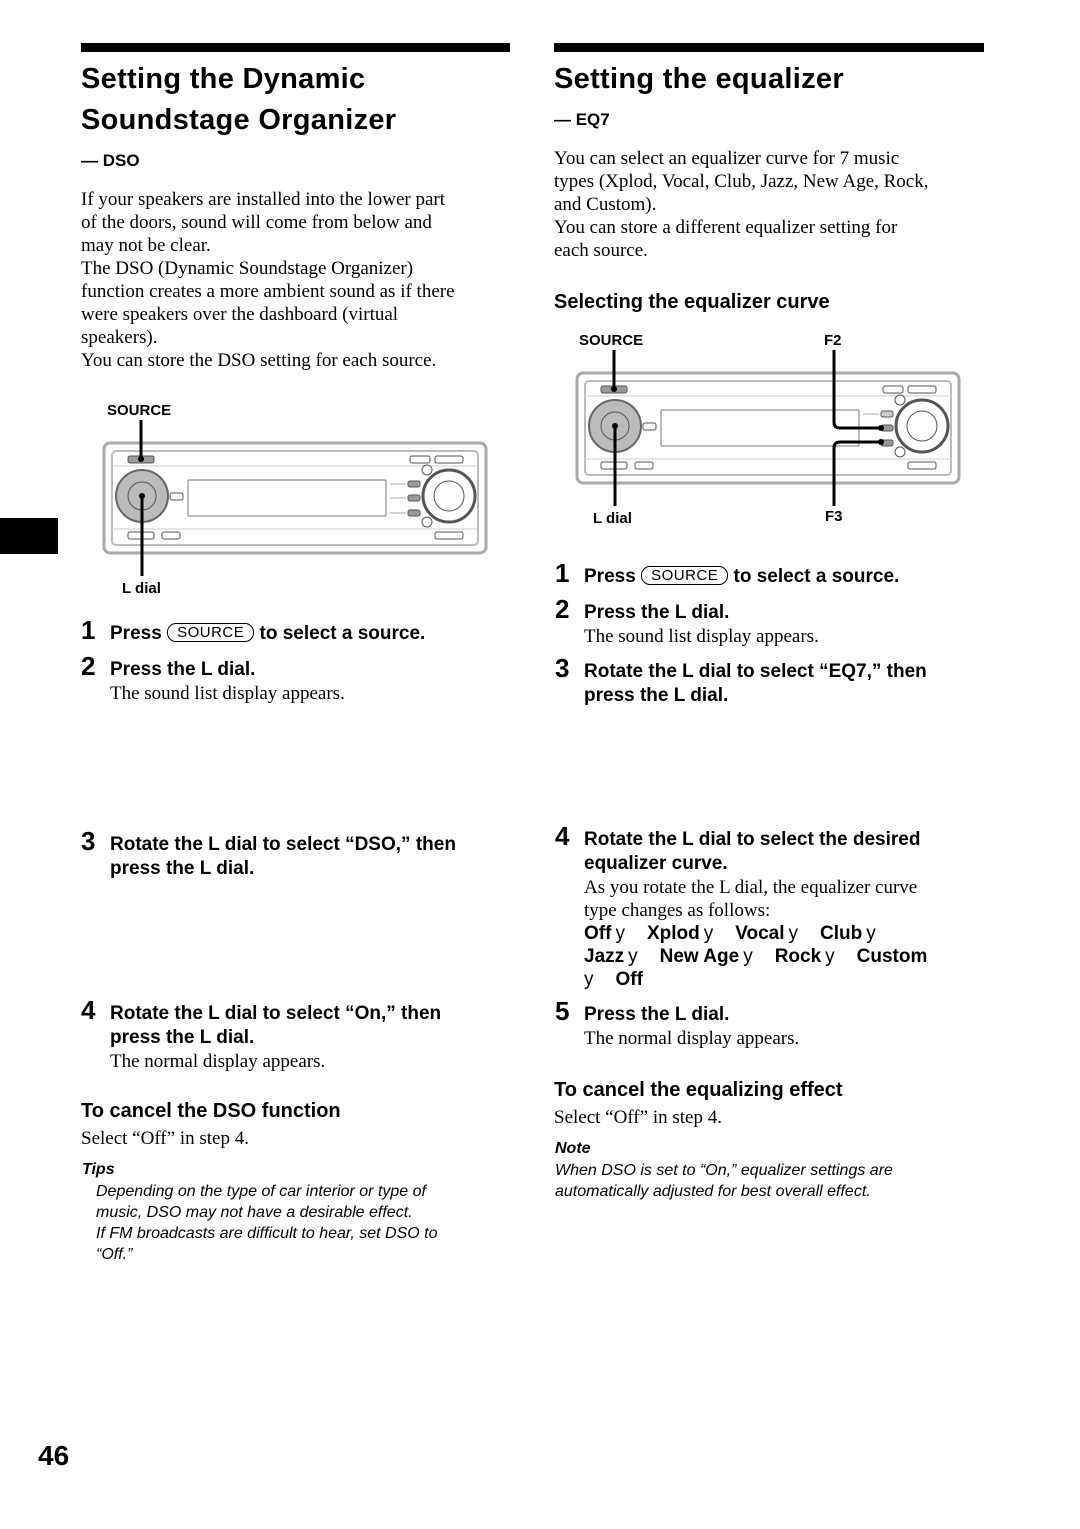 The width and height of the screenshot is (1080, 1529). What do you see at coordinates (582, 119) in the screenshot?
I see `subtitle-eq7: — EQ7` at bounding box center [582, 119].